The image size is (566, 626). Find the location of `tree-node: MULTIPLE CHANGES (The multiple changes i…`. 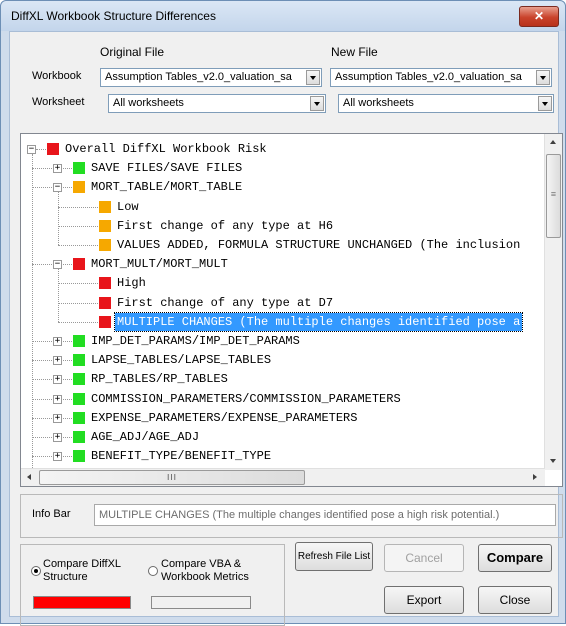

tree-node: MULTIPLE CHANGES (The multiple changes i… is located at coordinates (281, 321).